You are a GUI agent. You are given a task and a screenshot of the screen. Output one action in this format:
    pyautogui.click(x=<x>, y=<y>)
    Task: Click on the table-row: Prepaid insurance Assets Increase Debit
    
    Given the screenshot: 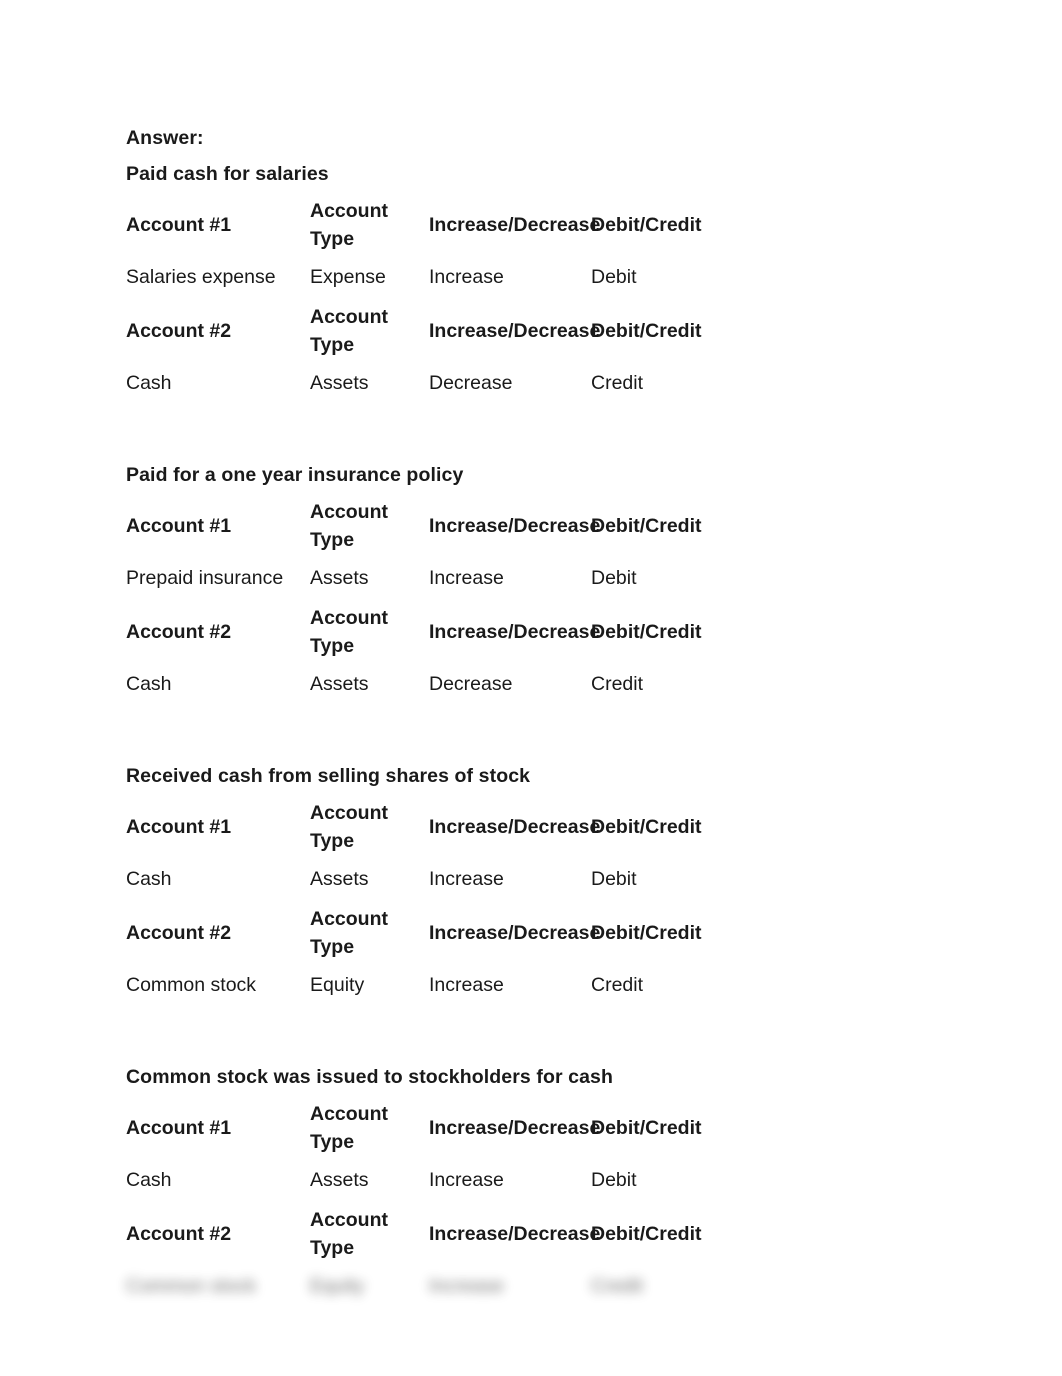 What is the action you would take?
    pyautogui.click(x=421, y=578)
    